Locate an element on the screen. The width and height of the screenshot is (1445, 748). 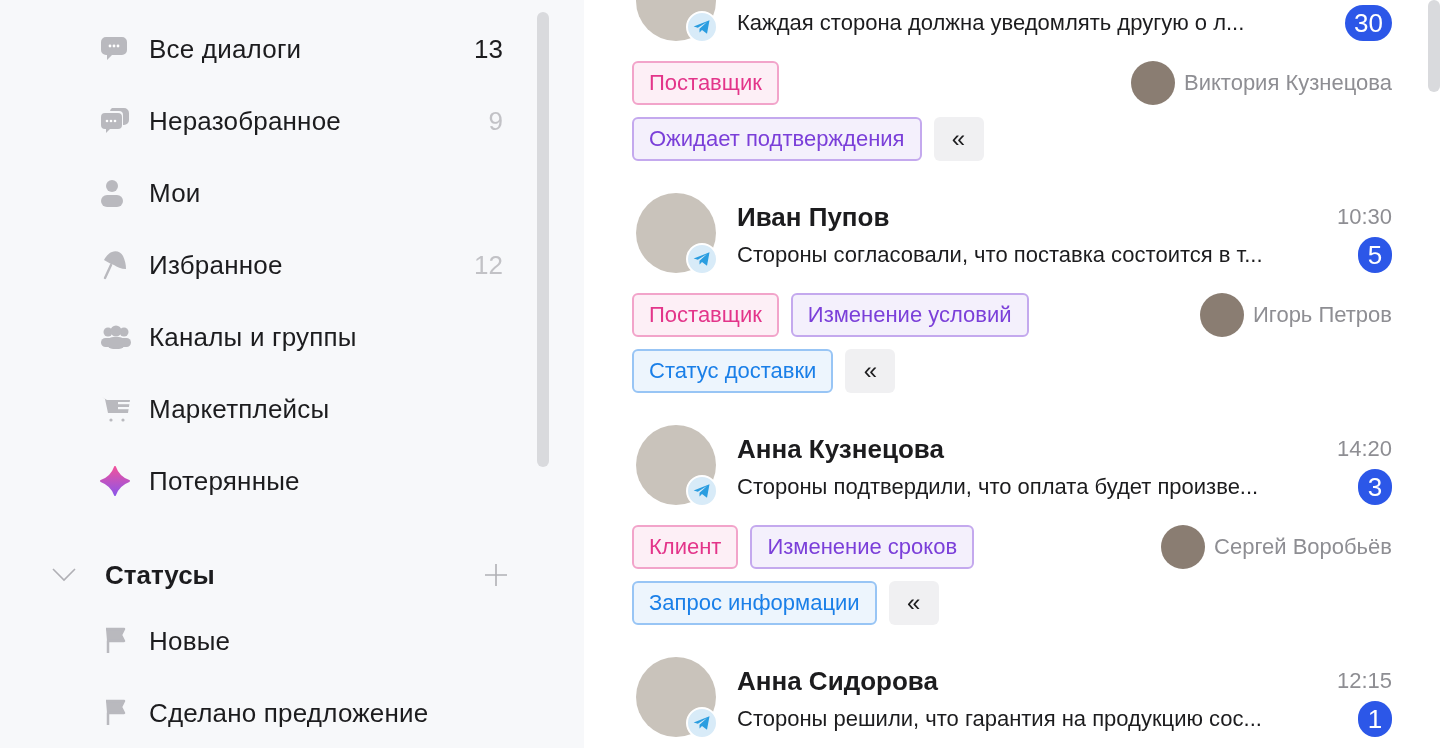
sidebar-item: Маркетплейсы is located at coordinates (260, 409).